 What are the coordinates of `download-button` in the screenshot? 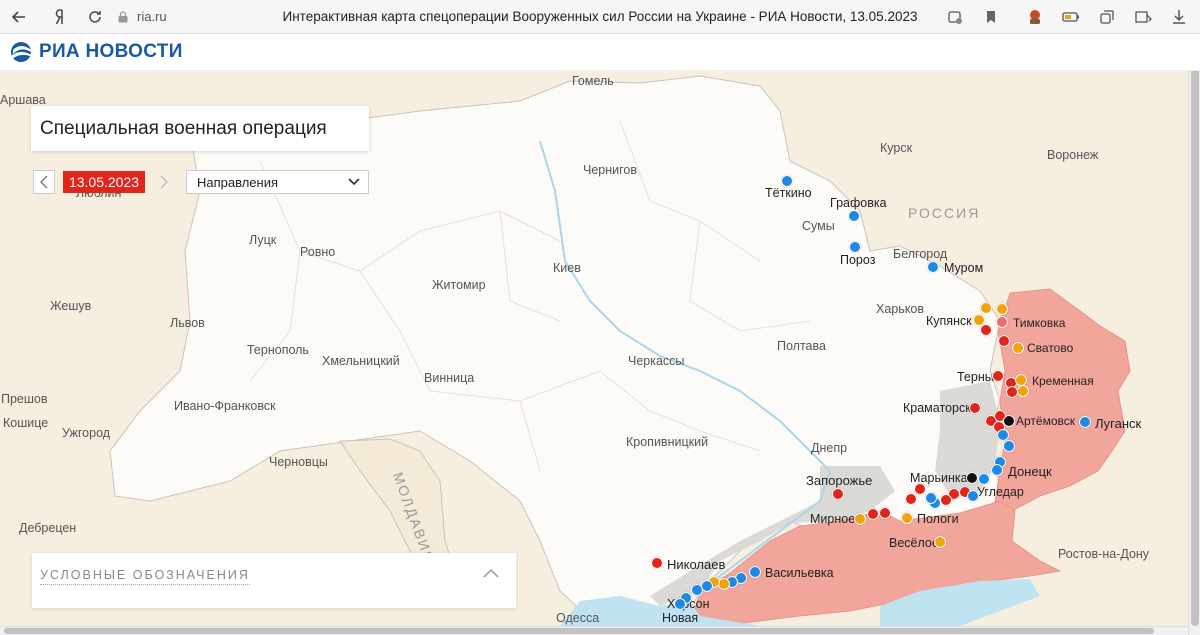 It's located at (1179, 17).